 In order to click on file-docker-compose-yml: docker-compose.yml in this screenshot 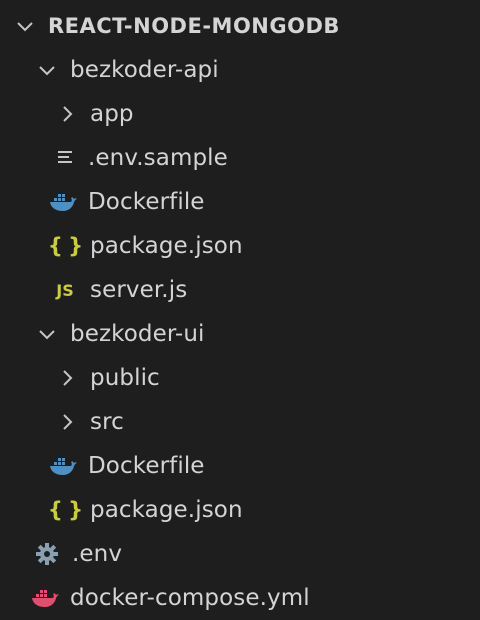, I will do `click(255, 598)`.